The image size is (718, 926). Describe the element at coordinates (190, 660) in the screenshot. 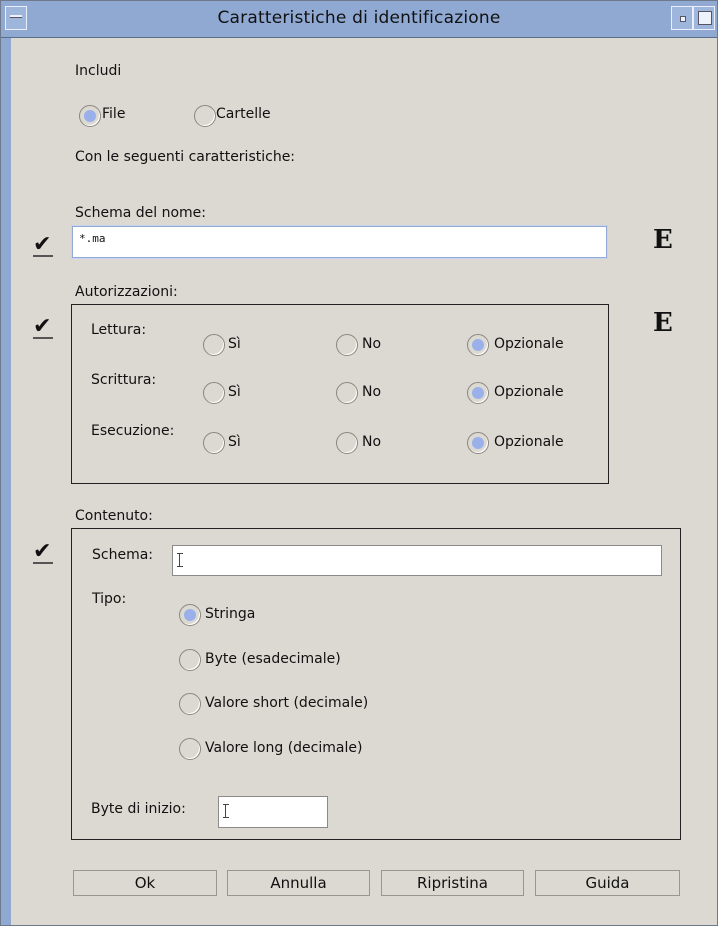

I see `type-byte-radio` at that location.